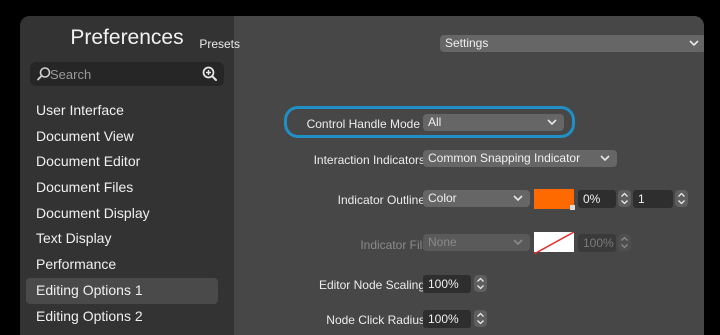 The height and width of the screenshot is (335, 720). What do you see at coordinates (375, 320) in the screenshot?
I see `node-click-radius-label: Node Click Radius` at bounding box center [375, 320].